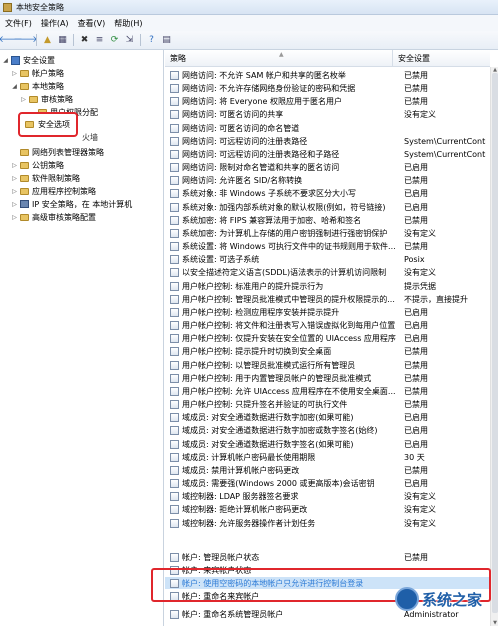 This screenshot has height=626, width=498. What do you see at coordinates (53, 217) in the screenshot?
I see `tree-item-advanced-audit: ▷ 高级审核策略配置` at bounding box center [53, 217].